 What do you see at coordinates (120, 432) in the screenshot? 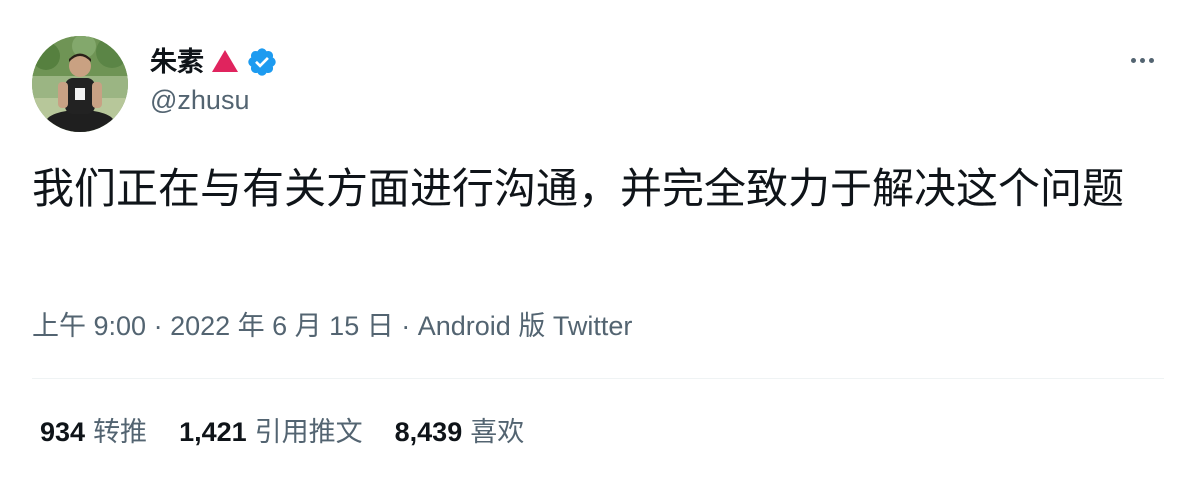
I see `retweets-label: 转推` at bounding box center [120, 432].